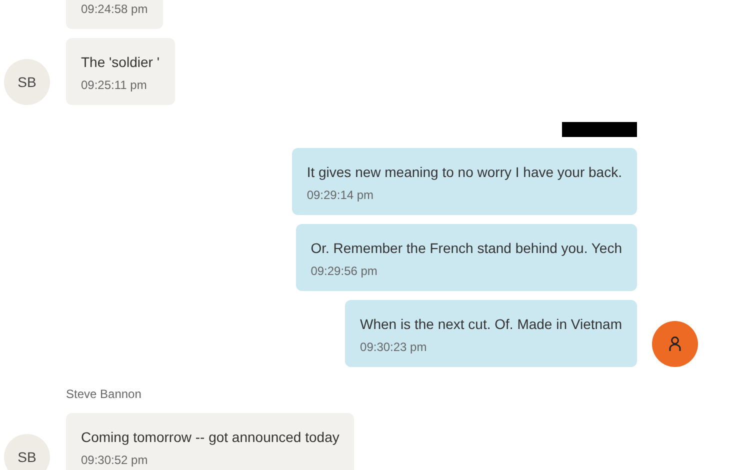 This screenshot has height=470, width=733. What do you see at coordinates (394, 347) in the screenshot?
I see `message-time: 09:30:23 pm` at bounding box center [394, 347].